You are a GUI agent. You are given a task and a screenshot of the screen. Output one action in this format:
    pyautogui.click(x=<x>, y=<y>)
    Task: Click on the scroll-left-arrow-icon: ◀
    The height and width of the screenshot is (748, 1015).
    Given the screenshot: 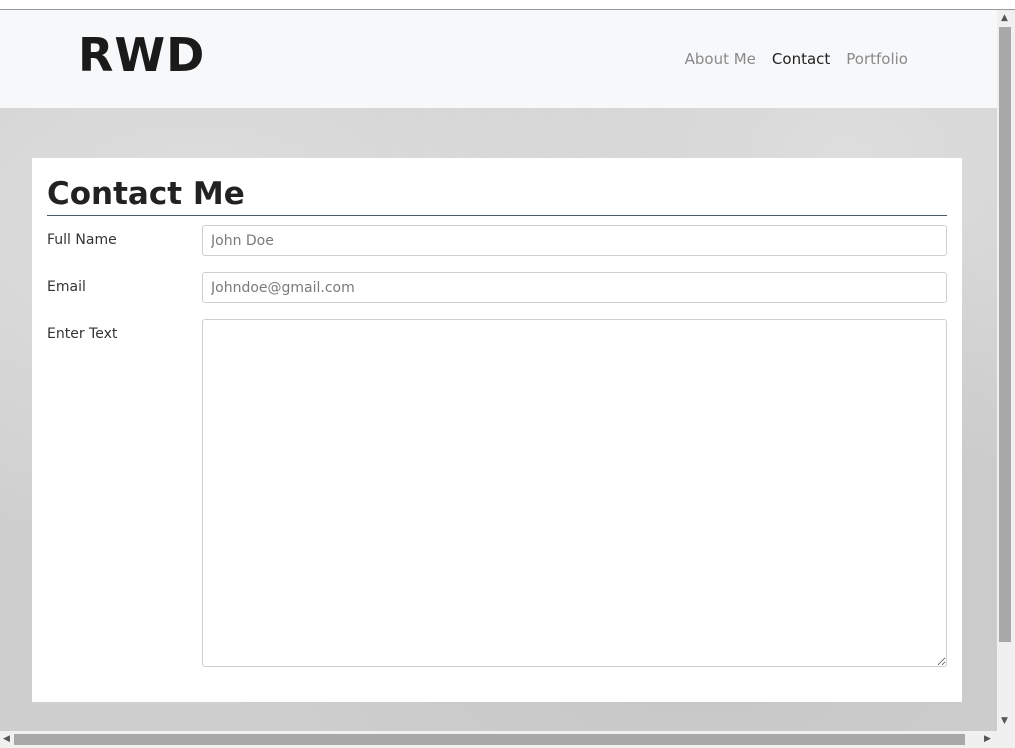 What is the action you would take?
    pyautogui.click(x=6, y=739)
    